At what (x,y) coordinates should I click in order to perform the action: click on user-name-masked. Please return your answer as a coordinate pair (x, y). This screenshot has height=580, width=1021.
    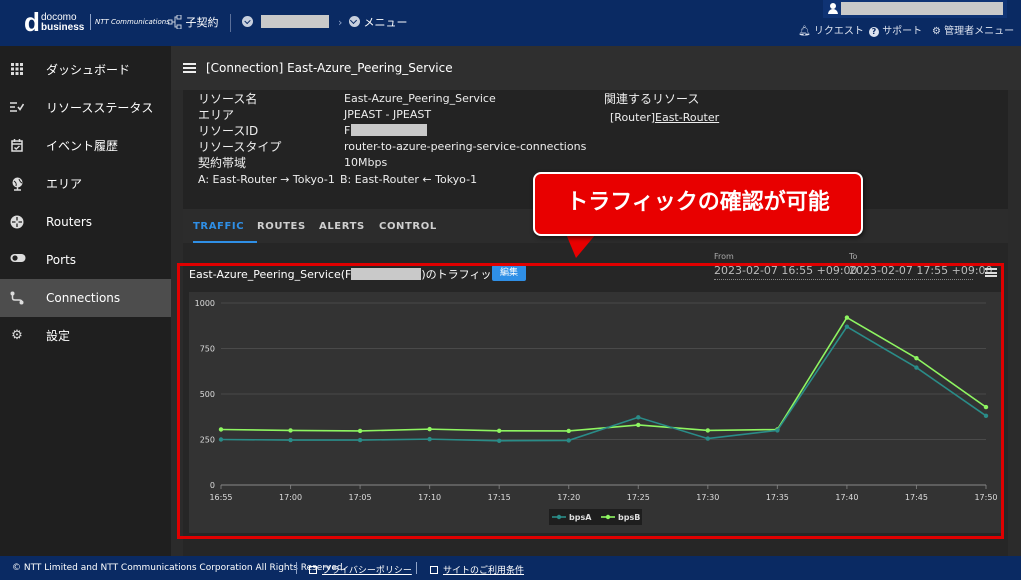
    Looking at the image, I should click on (922, 8).